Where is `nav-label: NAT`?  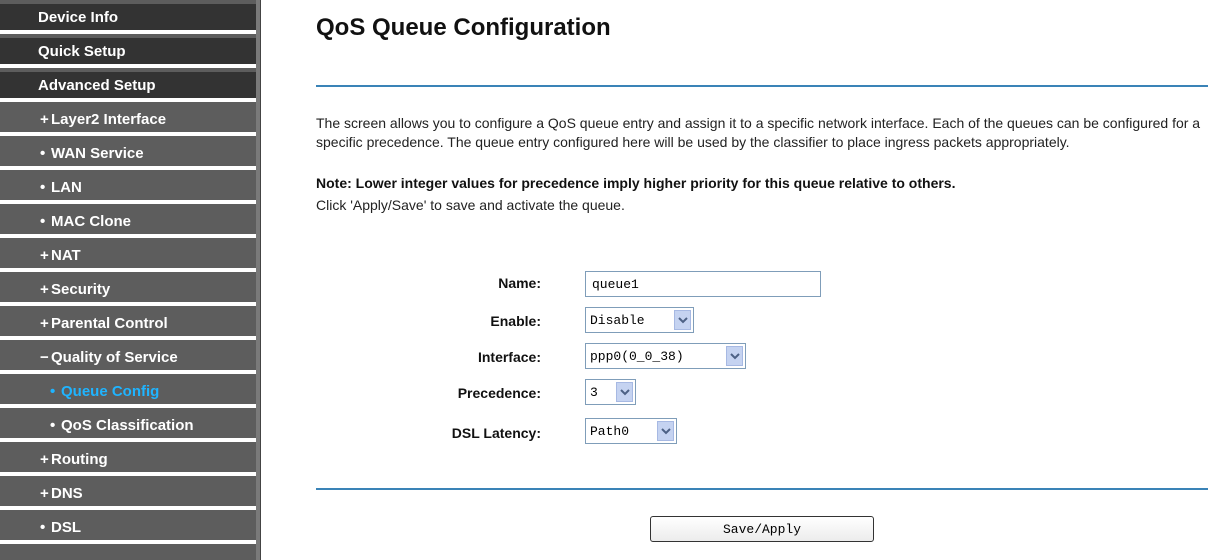 nav-label: NAT is located at coordinates (66, 255).